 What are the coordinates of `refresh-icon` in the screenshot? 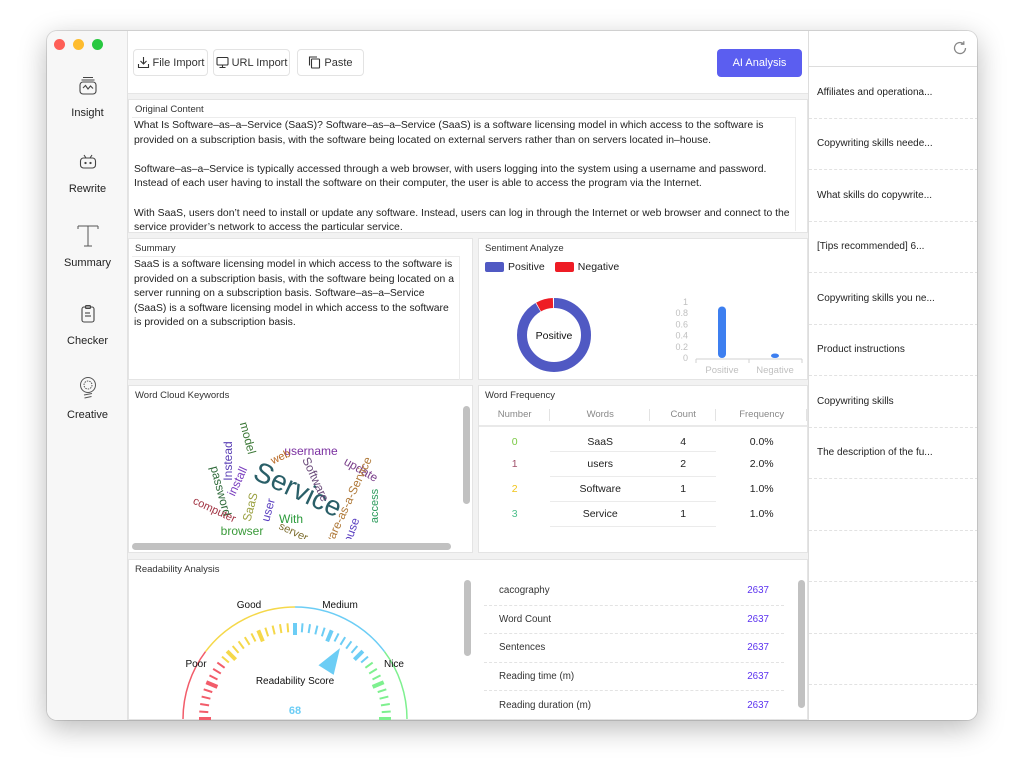 It's located at (960, 48).